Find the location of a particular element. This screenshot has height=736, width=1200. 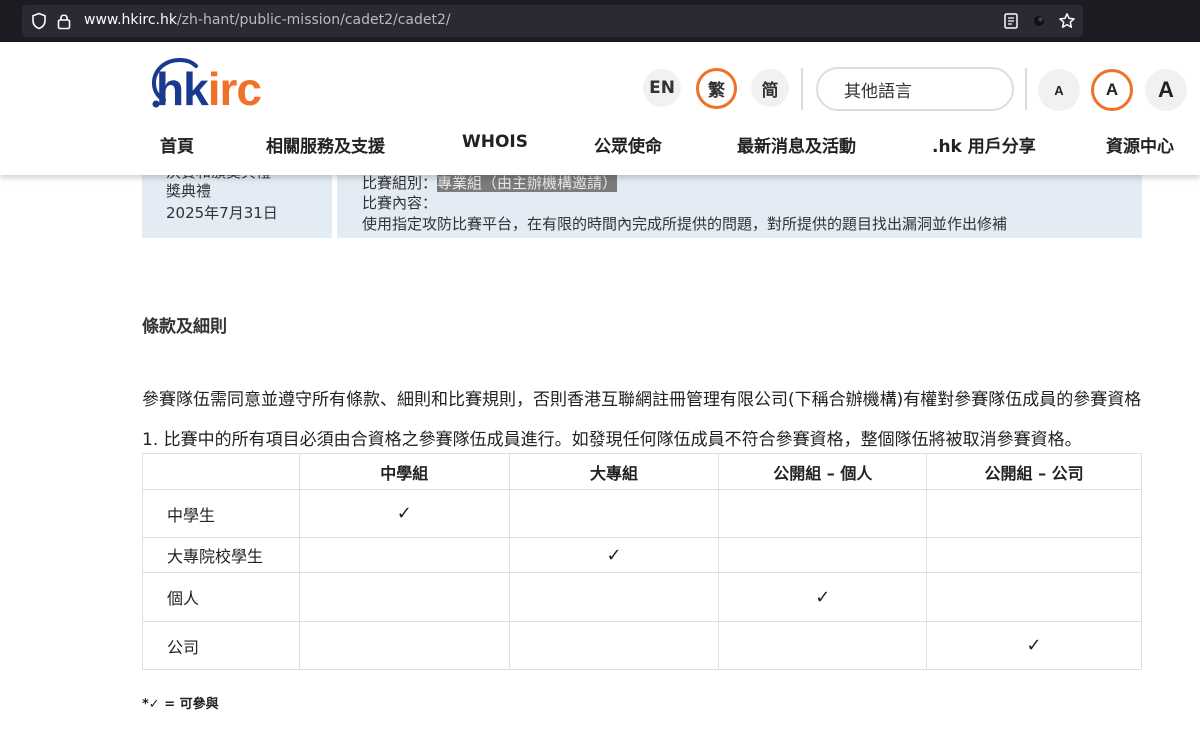

category-label: 比賽組別： is located at coordinates (400, 183).